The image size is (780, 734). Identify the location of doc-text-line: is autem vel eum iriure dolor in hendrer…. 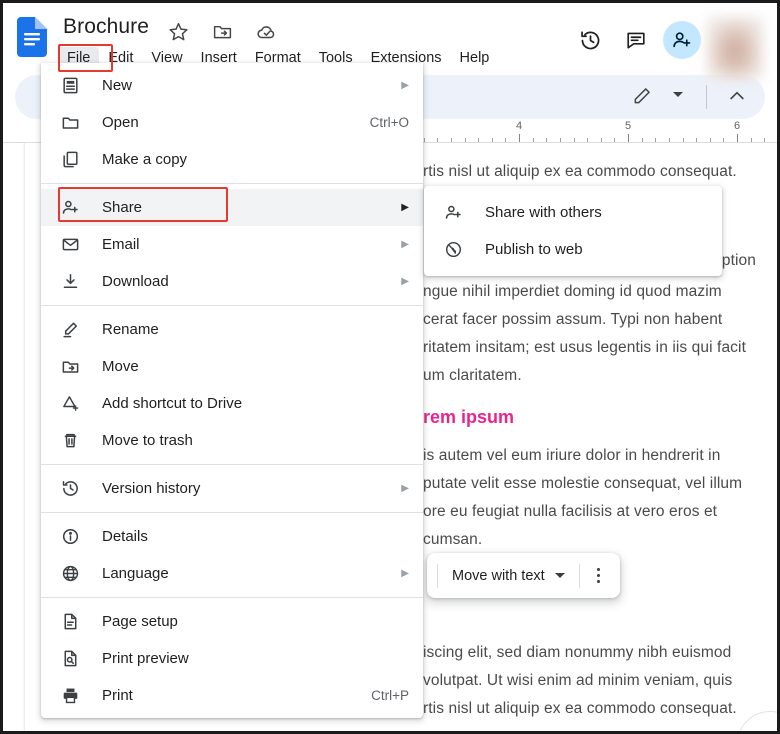
(572, 455).